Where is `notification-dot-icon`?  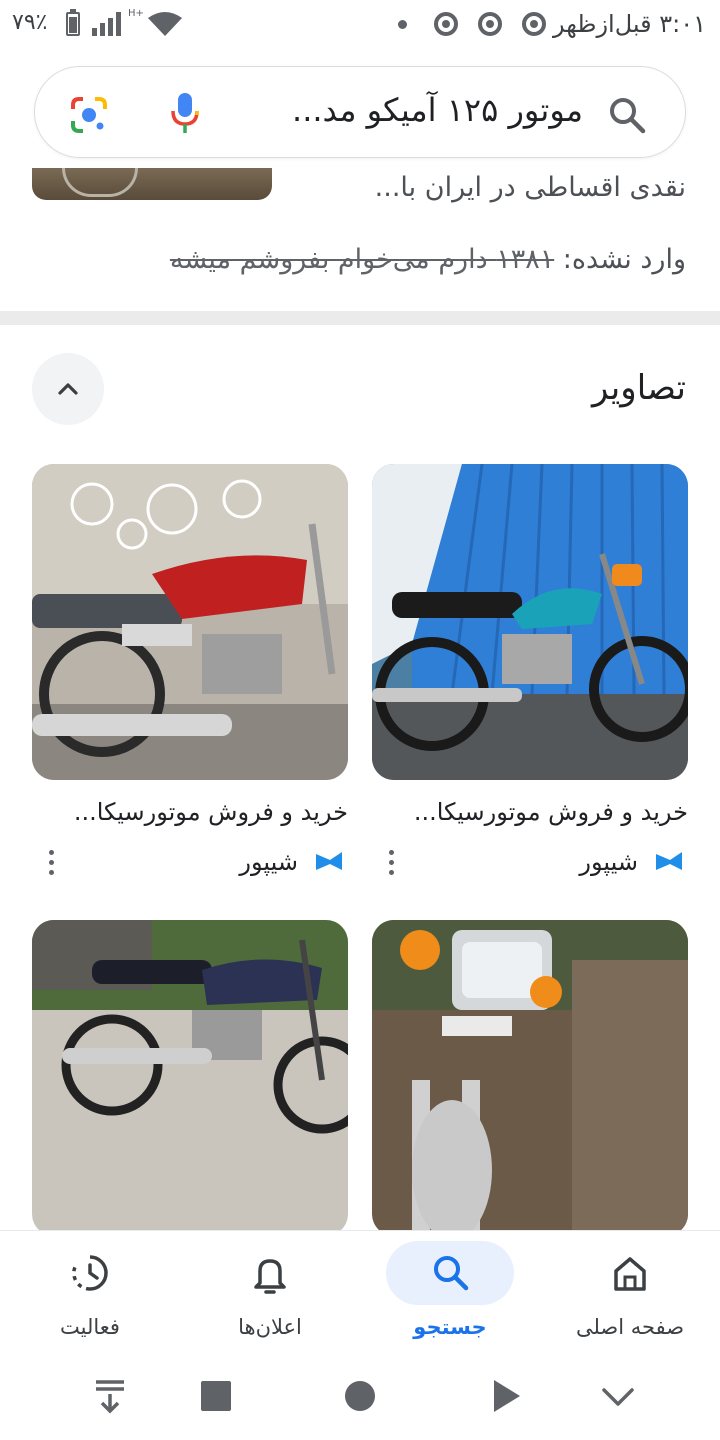
notification-dot-icon is located at coordinates (402, 24).